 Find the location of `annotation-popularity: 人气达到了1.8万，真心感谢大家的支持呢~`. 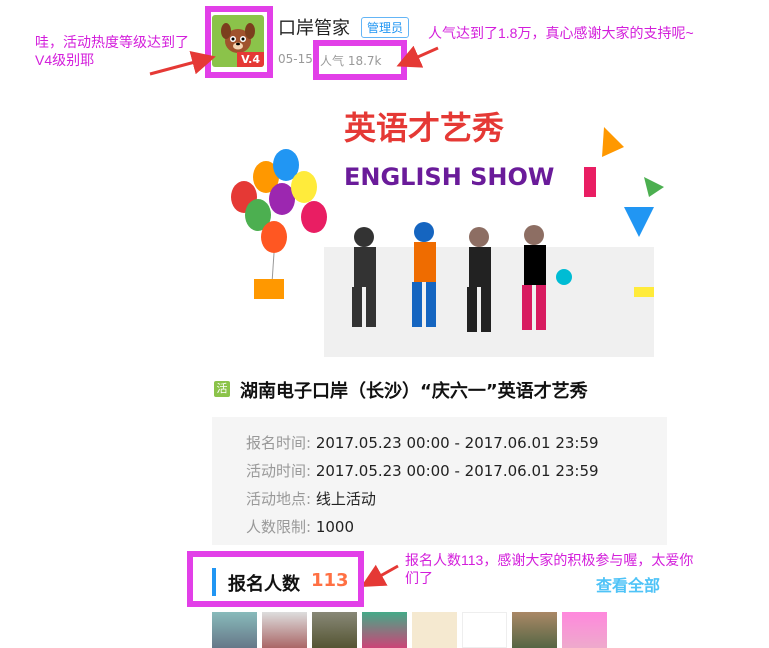

annotation-popularity: 人气达到了1.8万，真心感谢大家的支持呢~ is located at coordinates (561, 33).